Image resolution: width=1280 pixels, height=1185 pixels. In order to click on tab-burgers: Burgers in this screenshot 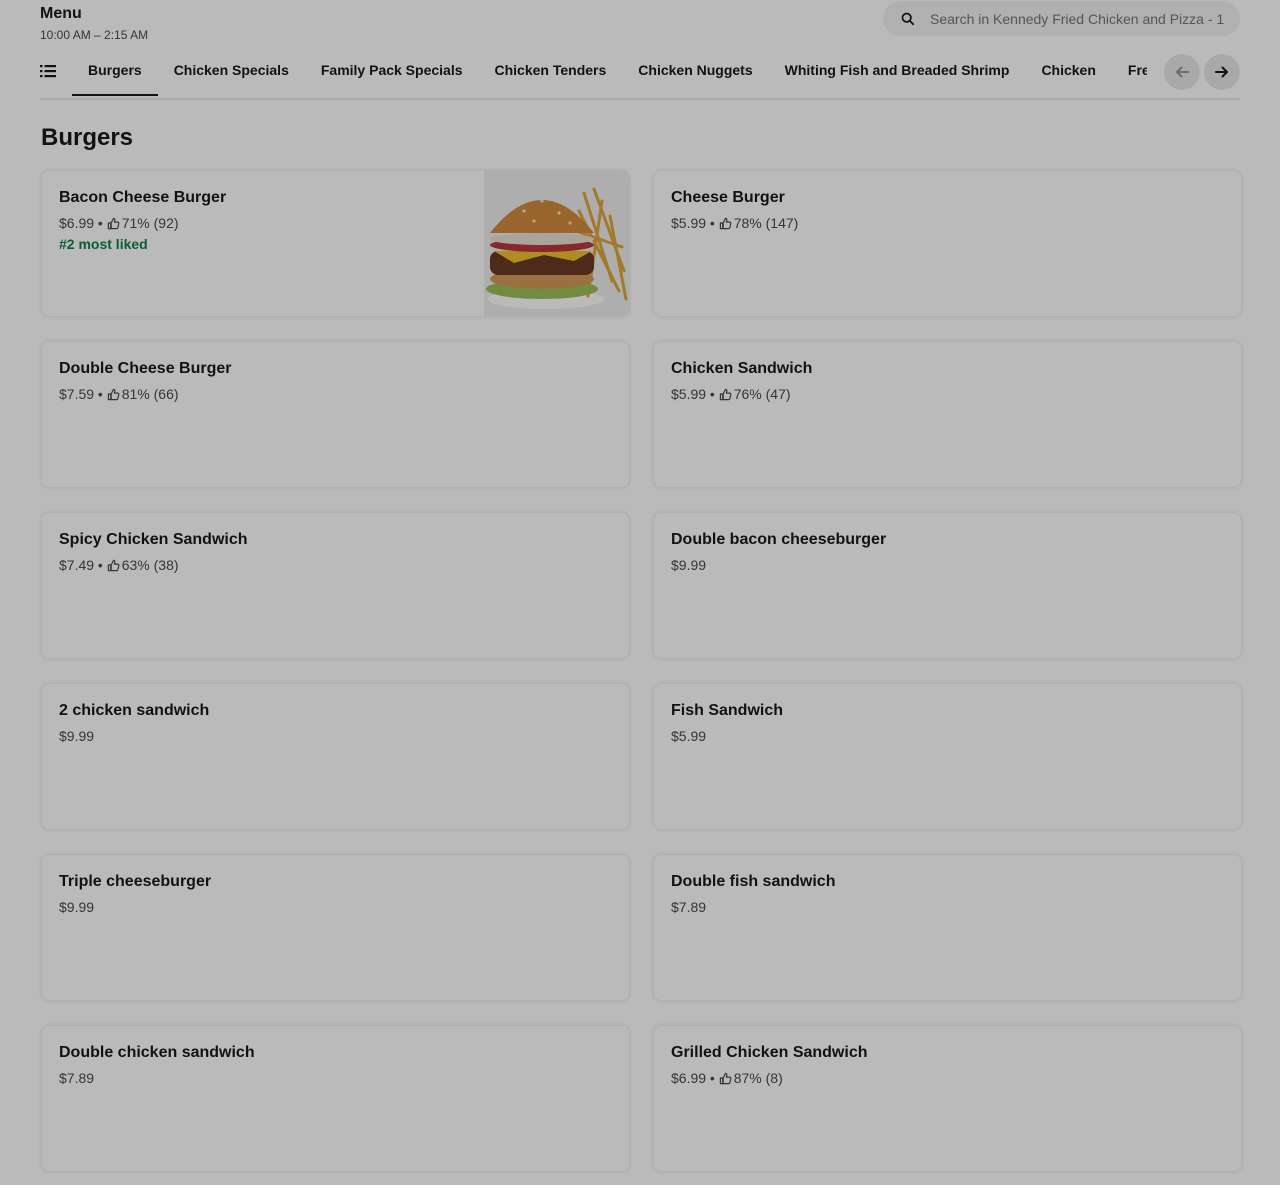, I will do `click(115, 72)`.